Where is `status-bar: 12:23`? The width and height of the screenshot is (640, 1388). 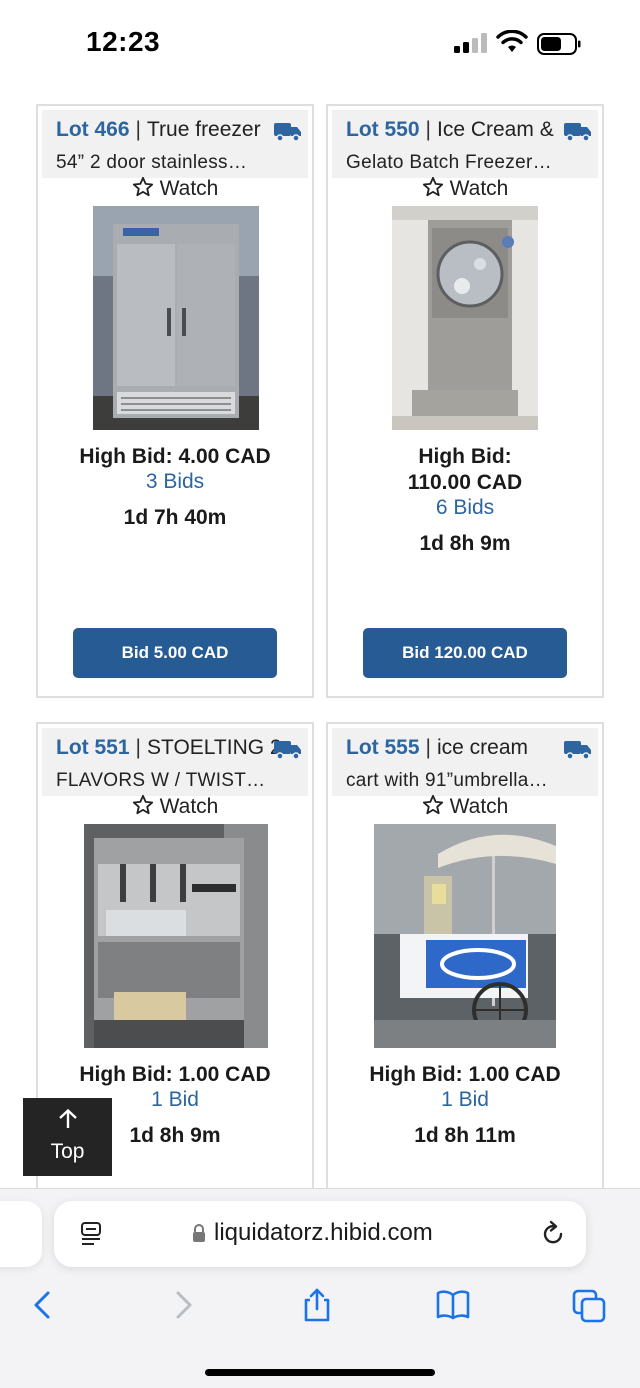 status-bar: 12:23 is located at coordinates (320, 45).